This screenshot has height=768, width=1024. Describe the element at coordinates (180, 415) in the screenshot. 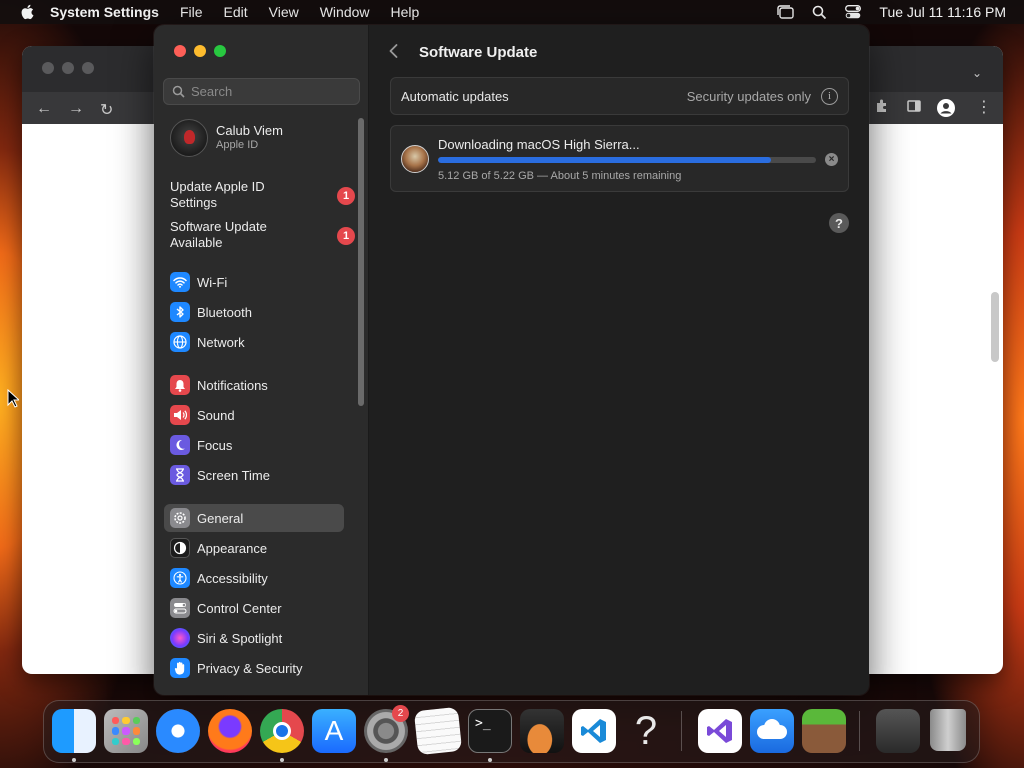

I see `speaker-icon` at that location.